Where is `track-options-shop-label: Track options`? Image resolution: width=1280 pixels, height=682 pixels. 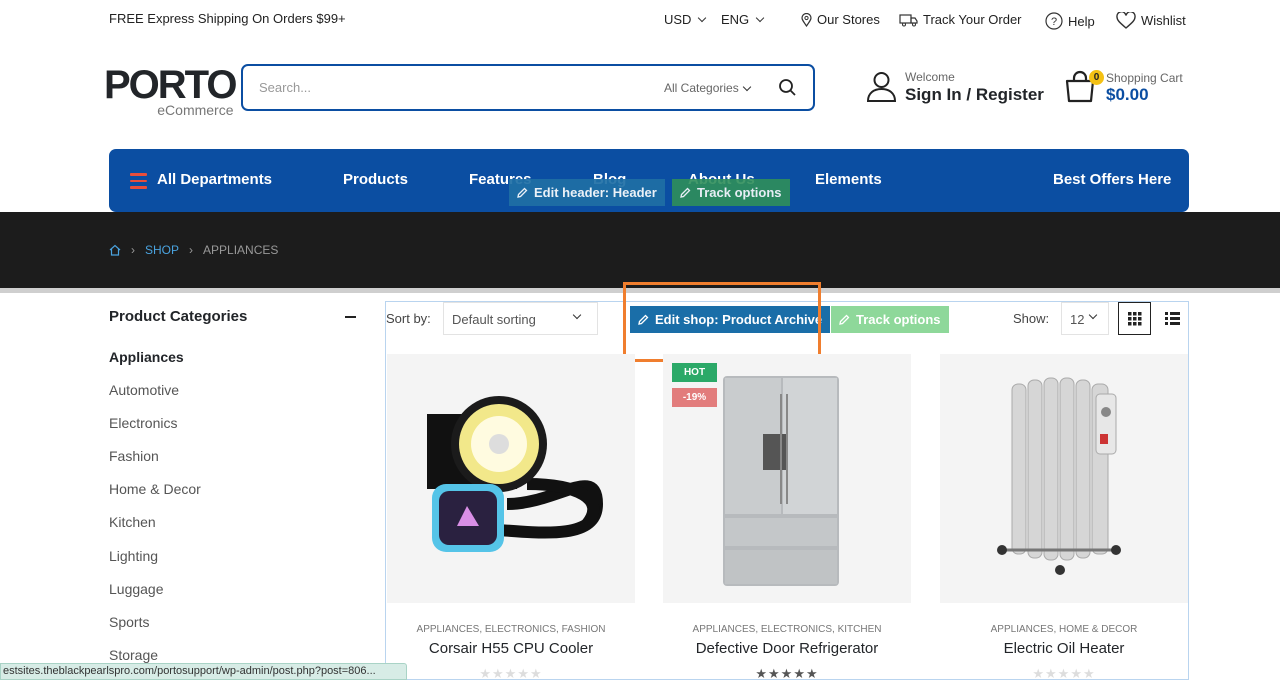 track-options-shop-label: Track options is located at coordinates (898, 319).